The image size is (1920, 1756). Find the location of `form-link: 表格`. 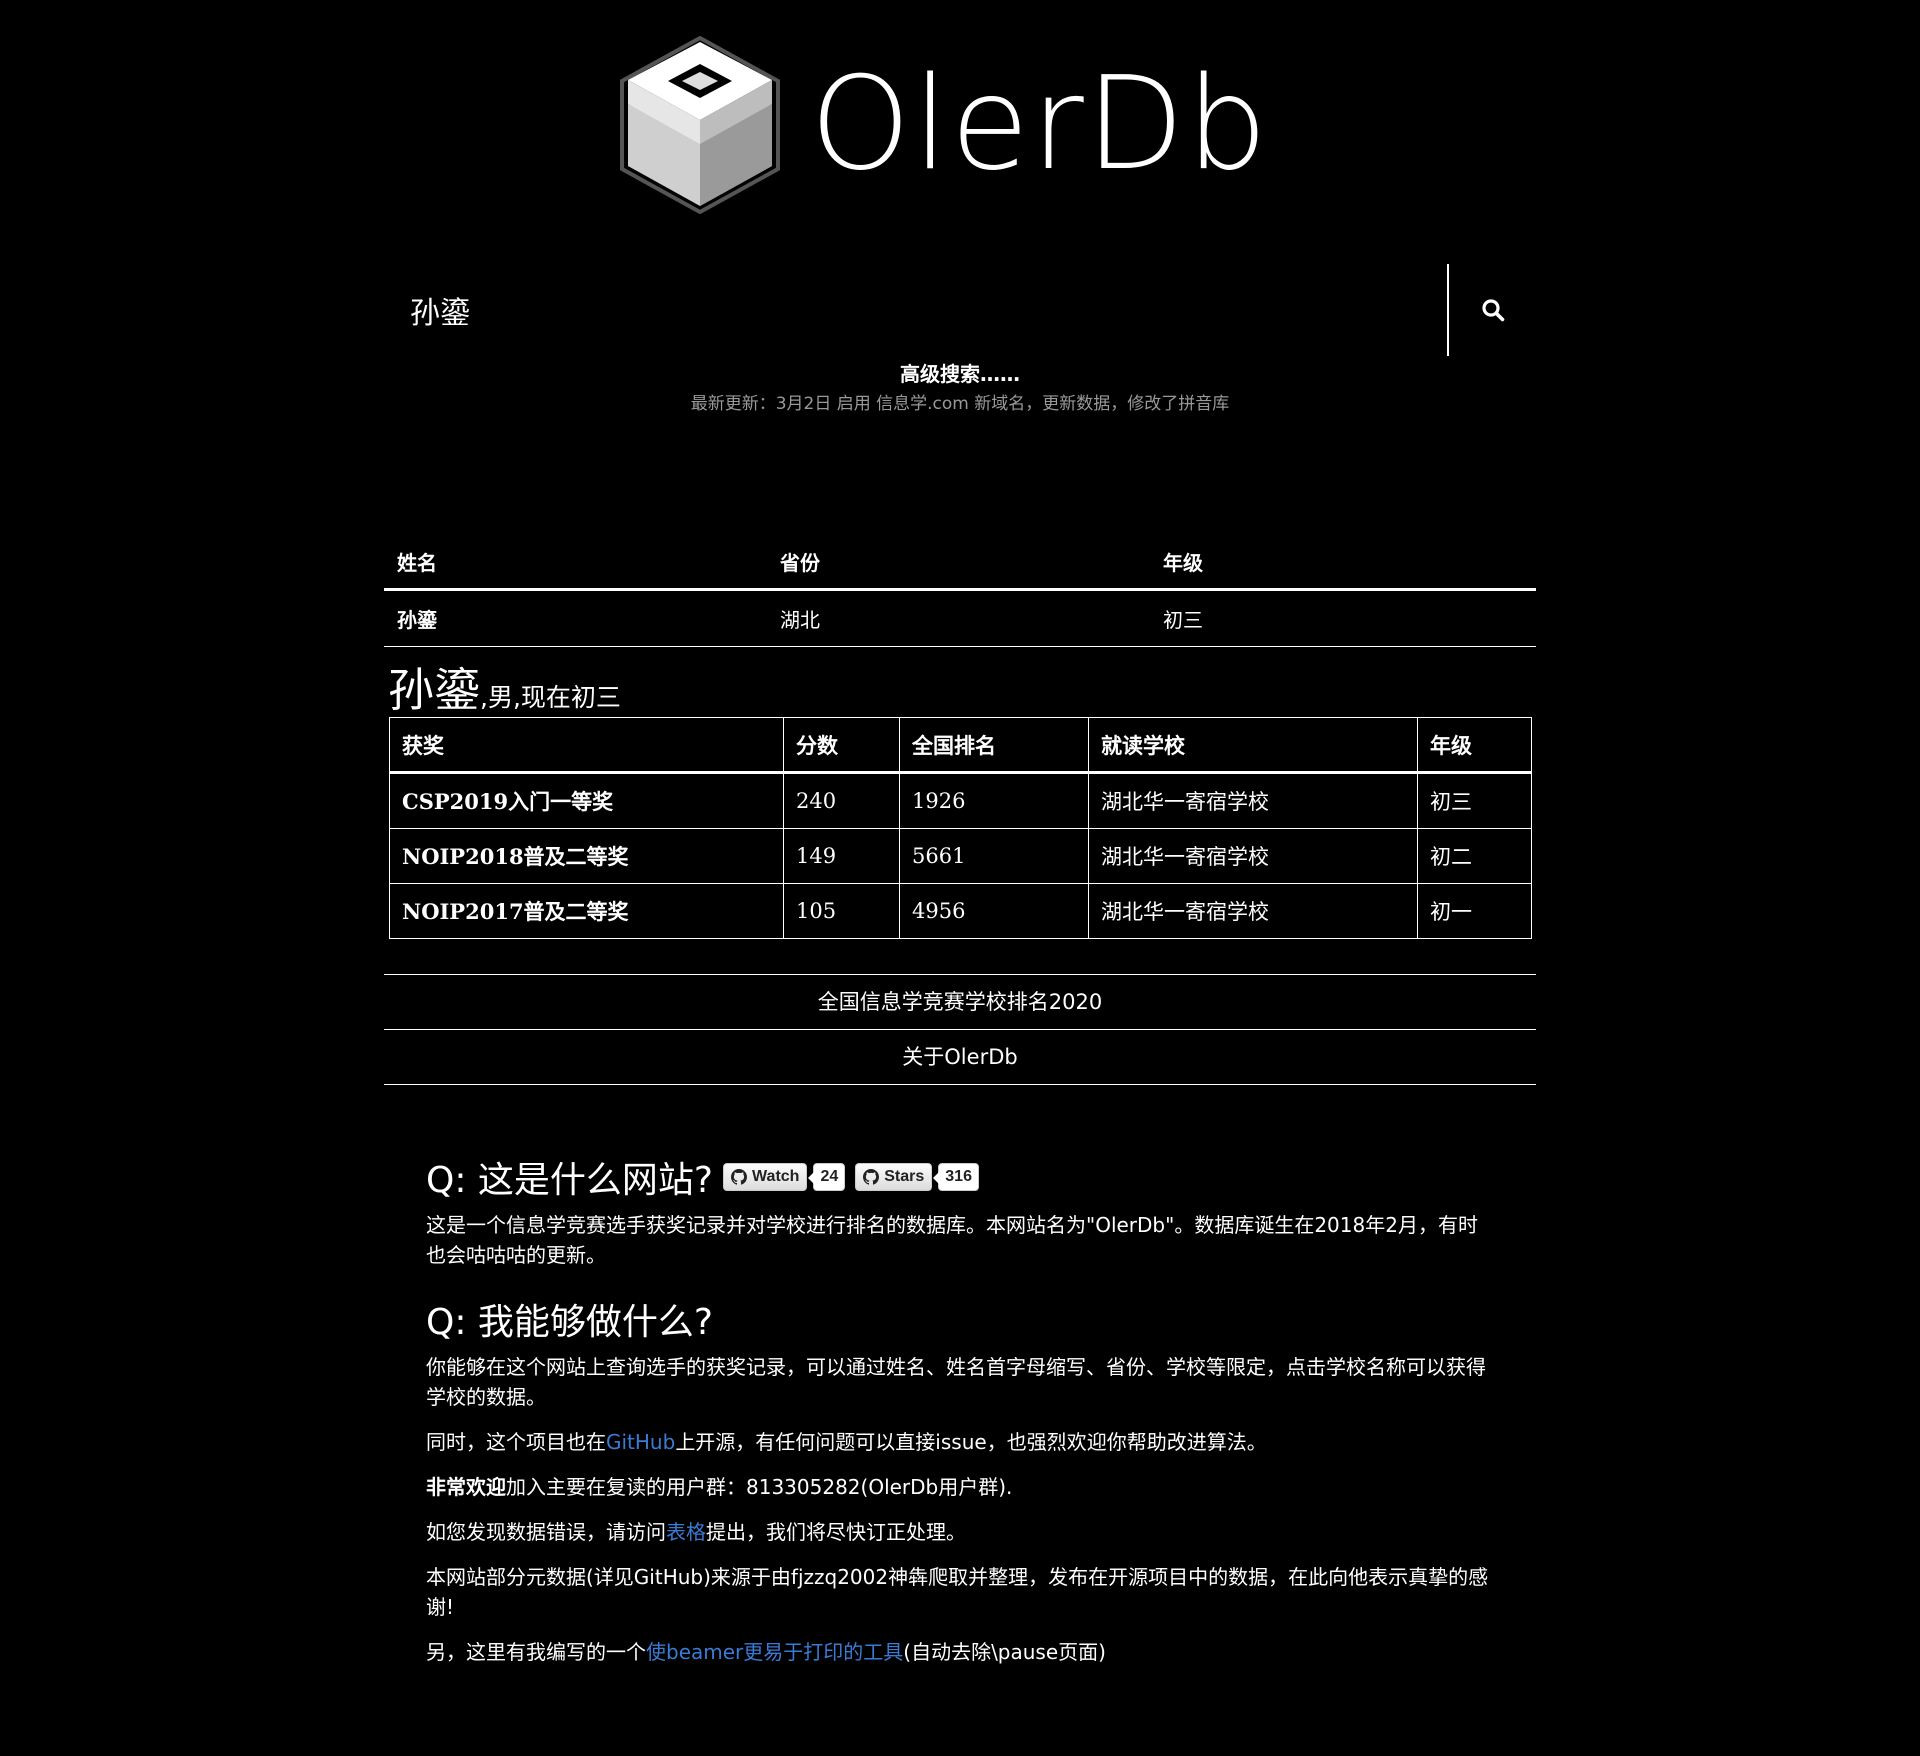

form-link: 表格 is located at coordinates (686, 1532).